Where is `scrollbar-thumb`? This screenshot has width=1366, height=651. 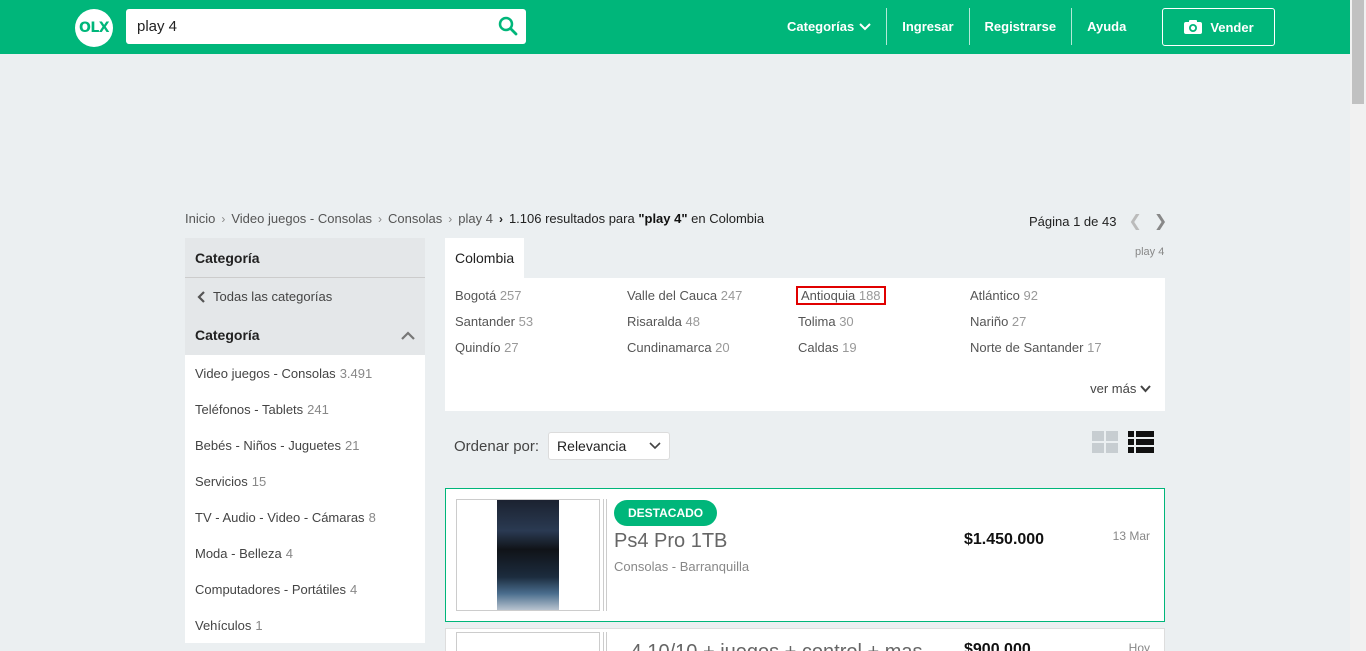 scrollbar-thumb is located at coordinates (1358, 52).